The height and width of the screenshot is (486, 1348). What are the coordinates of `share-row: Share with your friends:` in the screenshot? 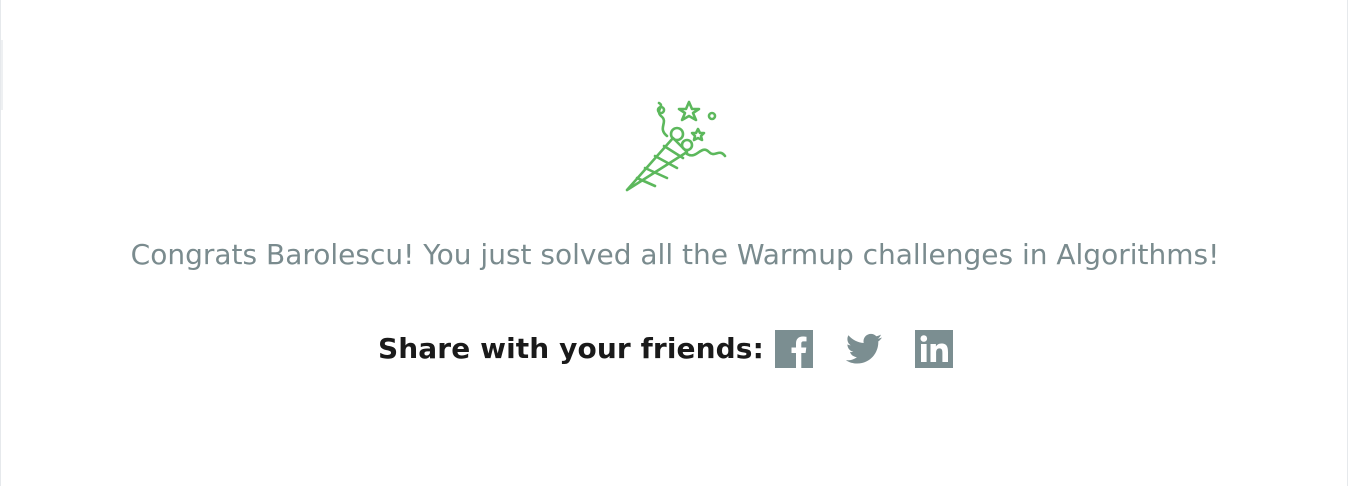 It's located at (666, 348).